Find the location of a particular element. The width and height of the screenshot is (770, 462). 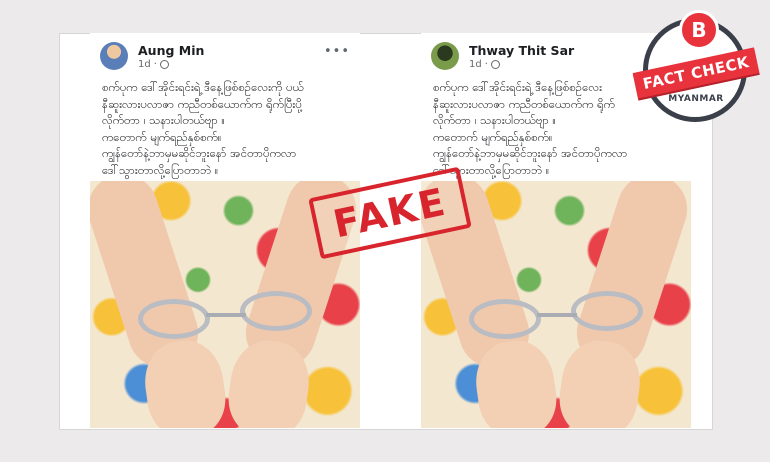

author-name: Aung Min is located at coordinates (171, 50).